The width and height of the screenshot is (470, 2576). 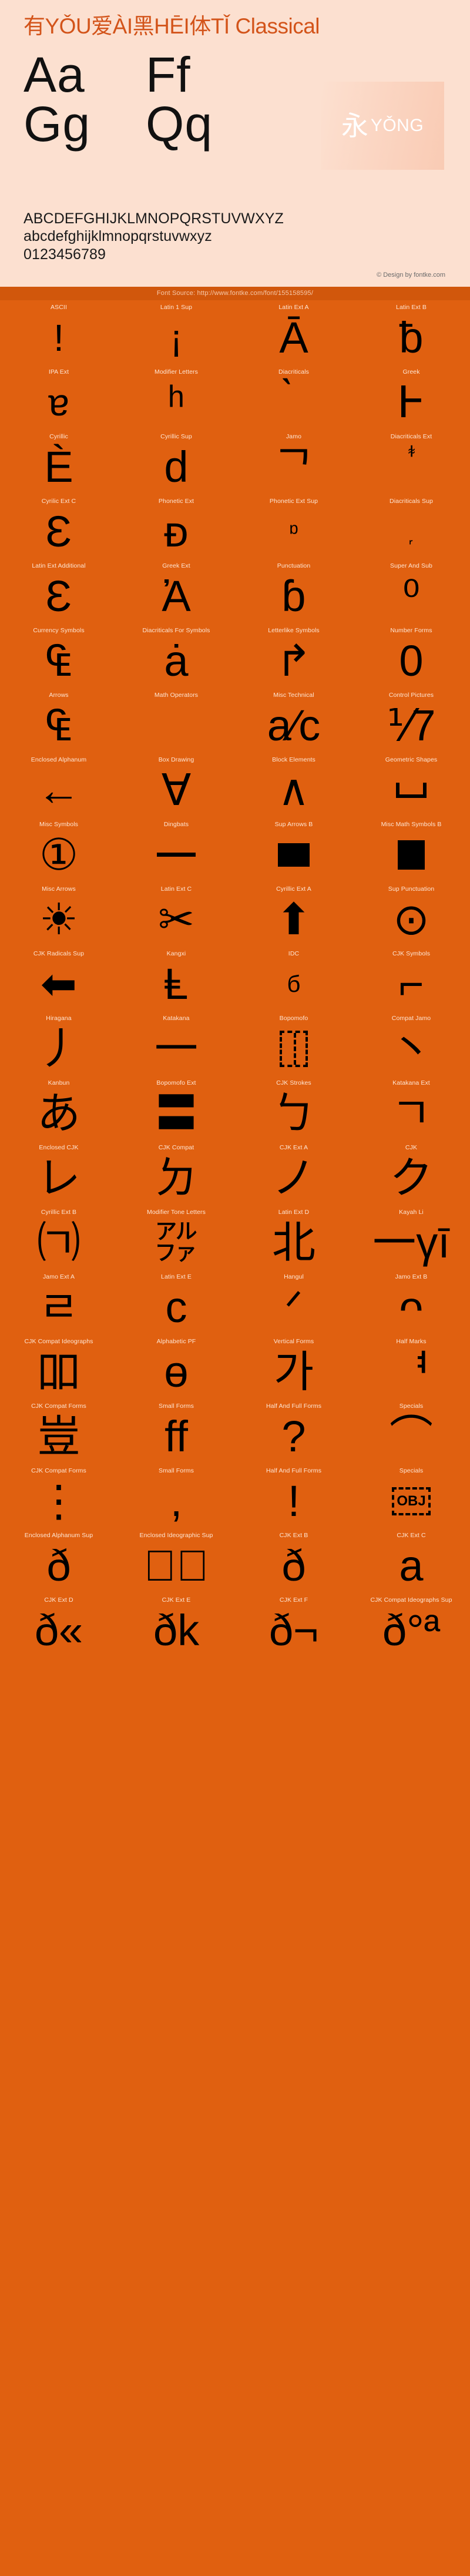 What do you see at coordinates (176, 850) in the screenshot?
I see `unicode-block-cell: Dingbats` at bounding box center [176, 850].